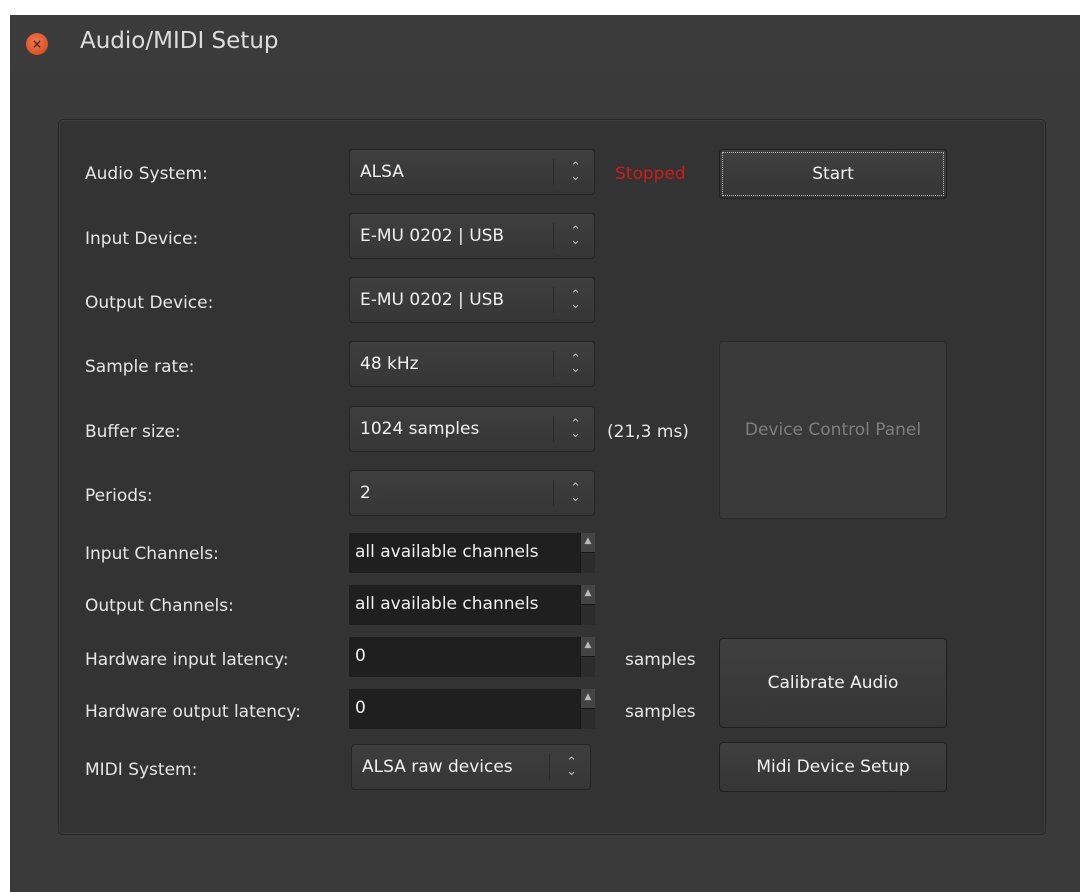 This screenshot has height=892, width=1080. Describe the element at coordinates (432, 236) in the screenshot. I see `input-device-value: E-MU 0202 | USB` at that location.